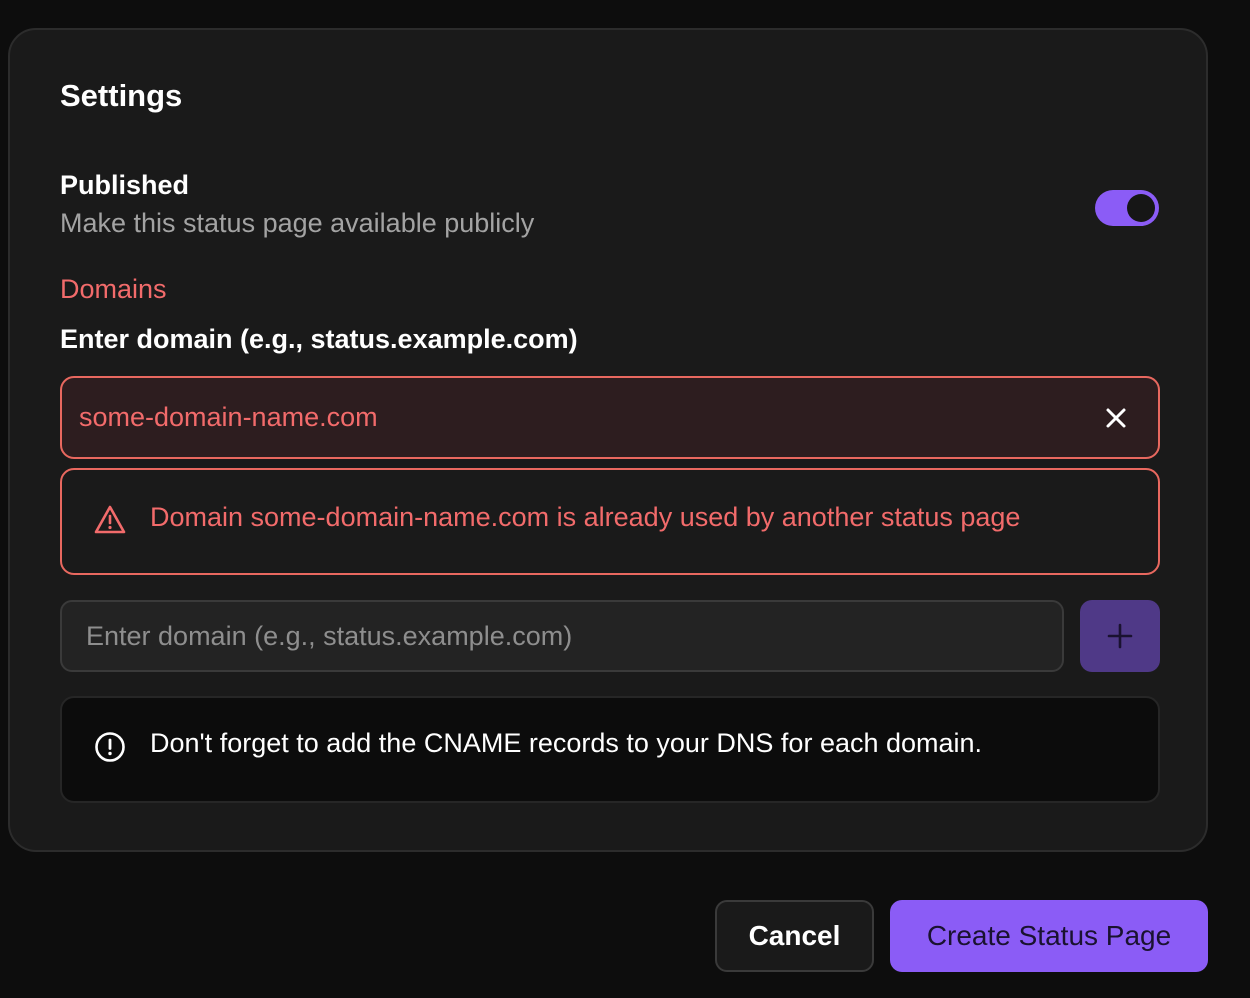 This screenshot has width=1250, height=998. I want to click on settings-title: Settings, so click(121, 95).